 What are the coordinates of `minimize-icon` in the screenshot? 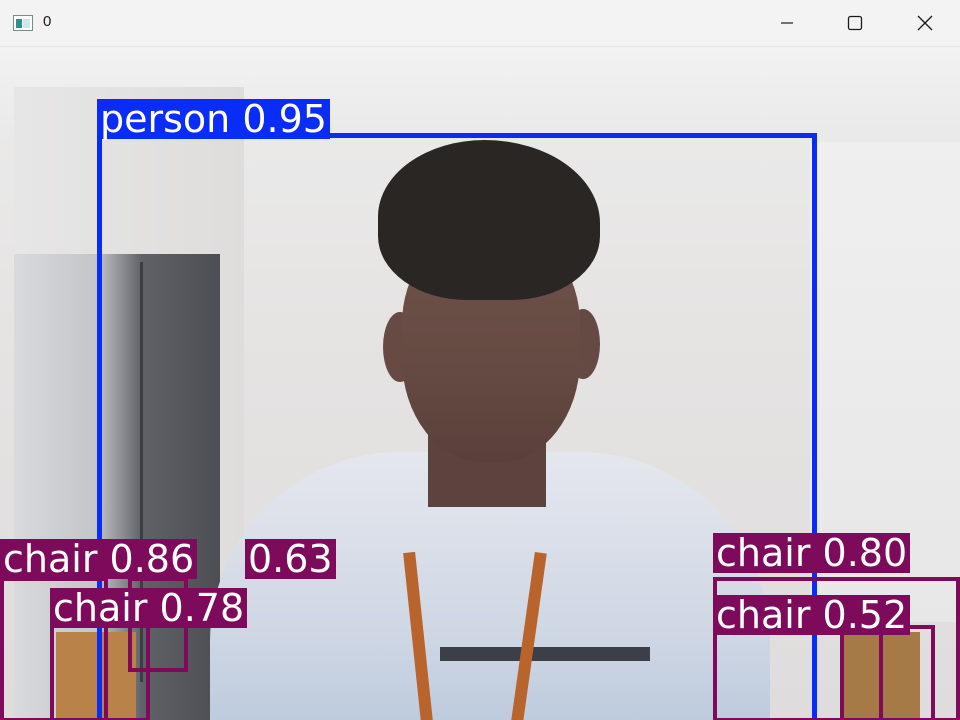 It's located at (787, 23).